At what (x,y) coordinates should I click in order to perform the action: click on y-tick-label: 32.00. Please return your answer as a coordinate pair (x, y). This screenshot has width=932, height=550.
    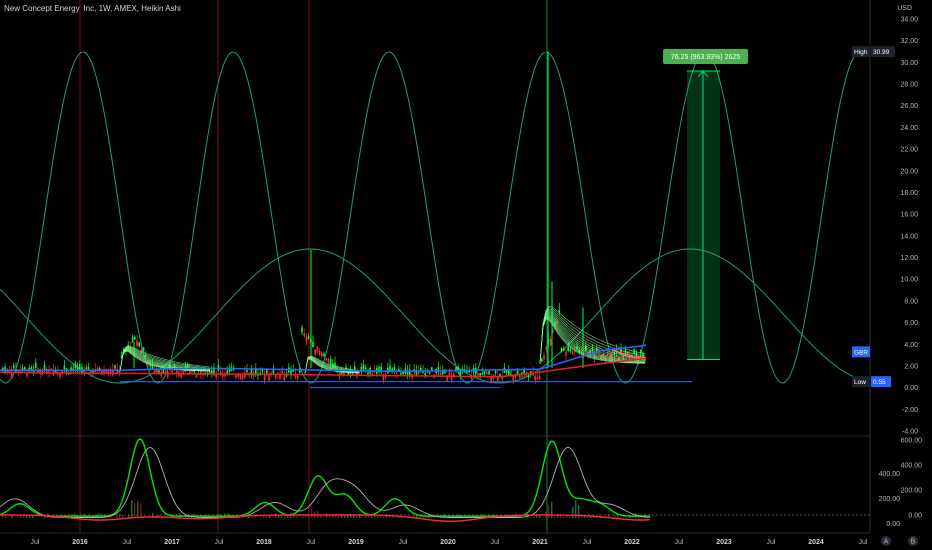
    Looking at the image, I should click on (909, 41).